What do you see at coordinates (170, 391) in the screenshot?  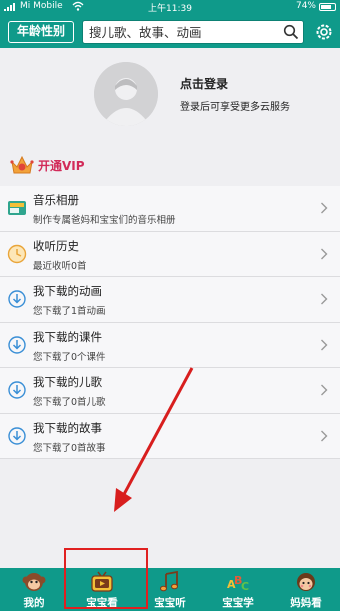 I see `menu-item-downloaded-songs: 我下载的儿歌 您下载了0首儿歌` at bounding box center [170, 391].